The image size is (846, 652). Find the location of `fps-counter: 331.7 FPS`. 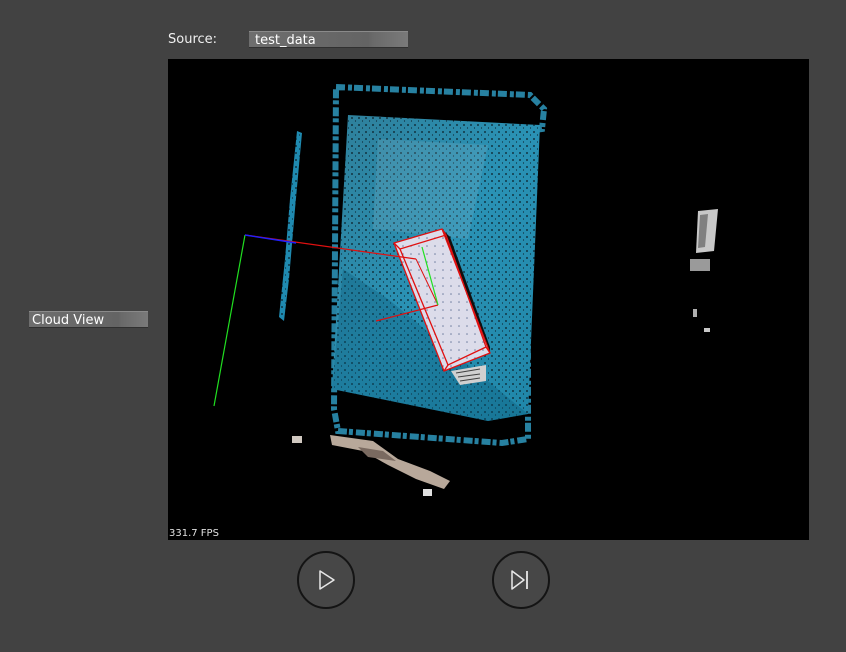

fps-counter: 331.7 FPS is located at coordinates (194, 533).